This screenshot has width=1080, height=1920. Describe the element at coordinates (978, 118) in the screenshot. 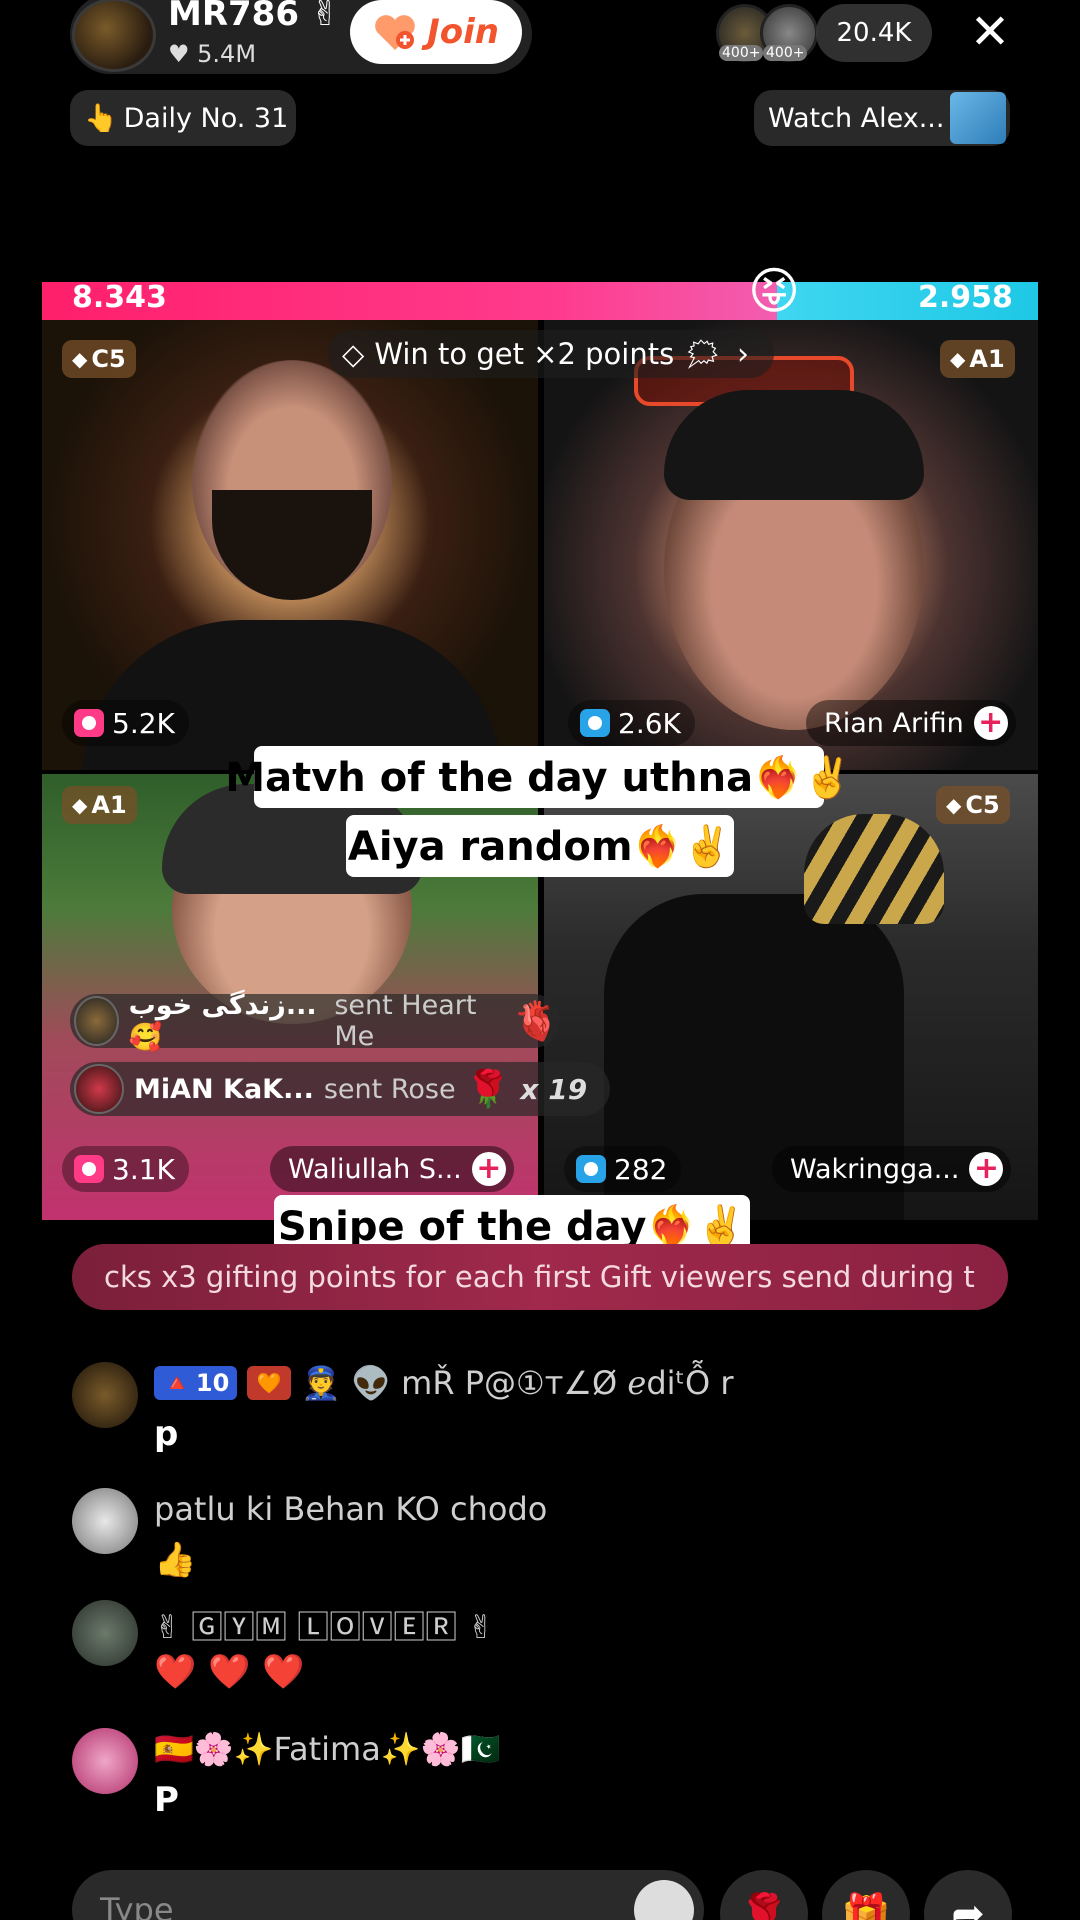

I see `watch-thumbnail` at that location.